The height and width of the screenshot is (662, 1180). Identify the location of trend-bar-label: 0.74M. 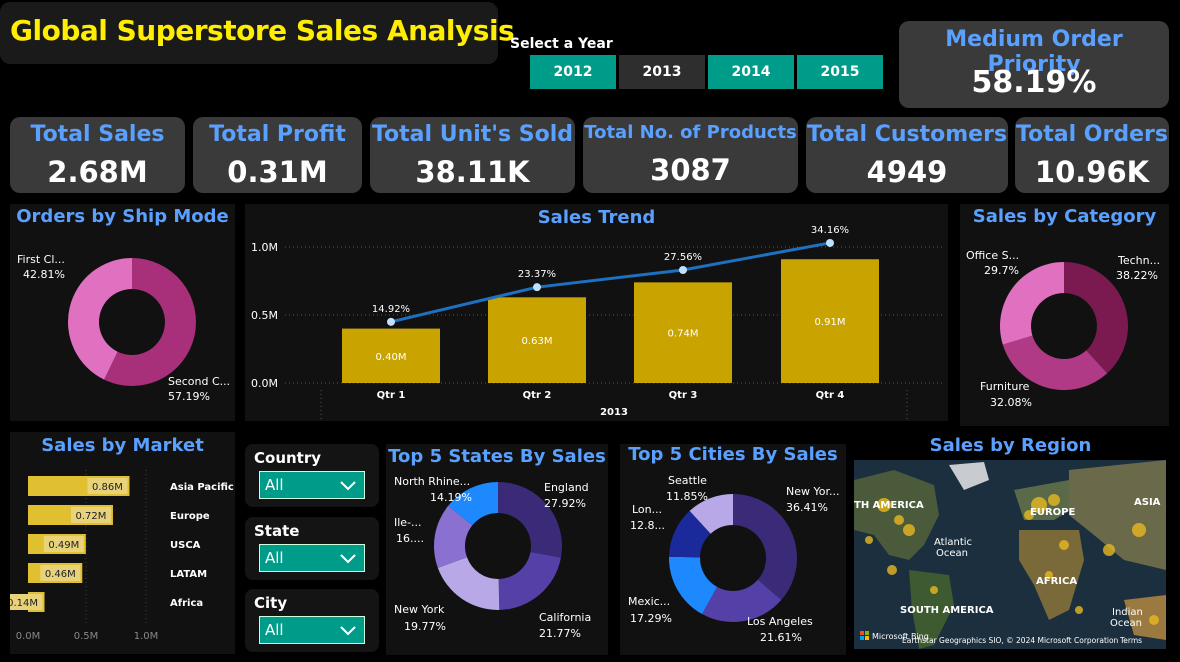
(683, 334).